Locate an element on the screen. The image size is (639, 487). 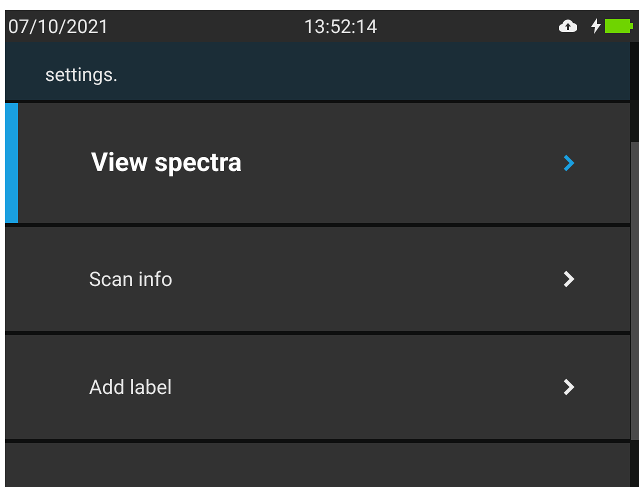
date: 07/10/2021 is located at coordinates (59, 26).